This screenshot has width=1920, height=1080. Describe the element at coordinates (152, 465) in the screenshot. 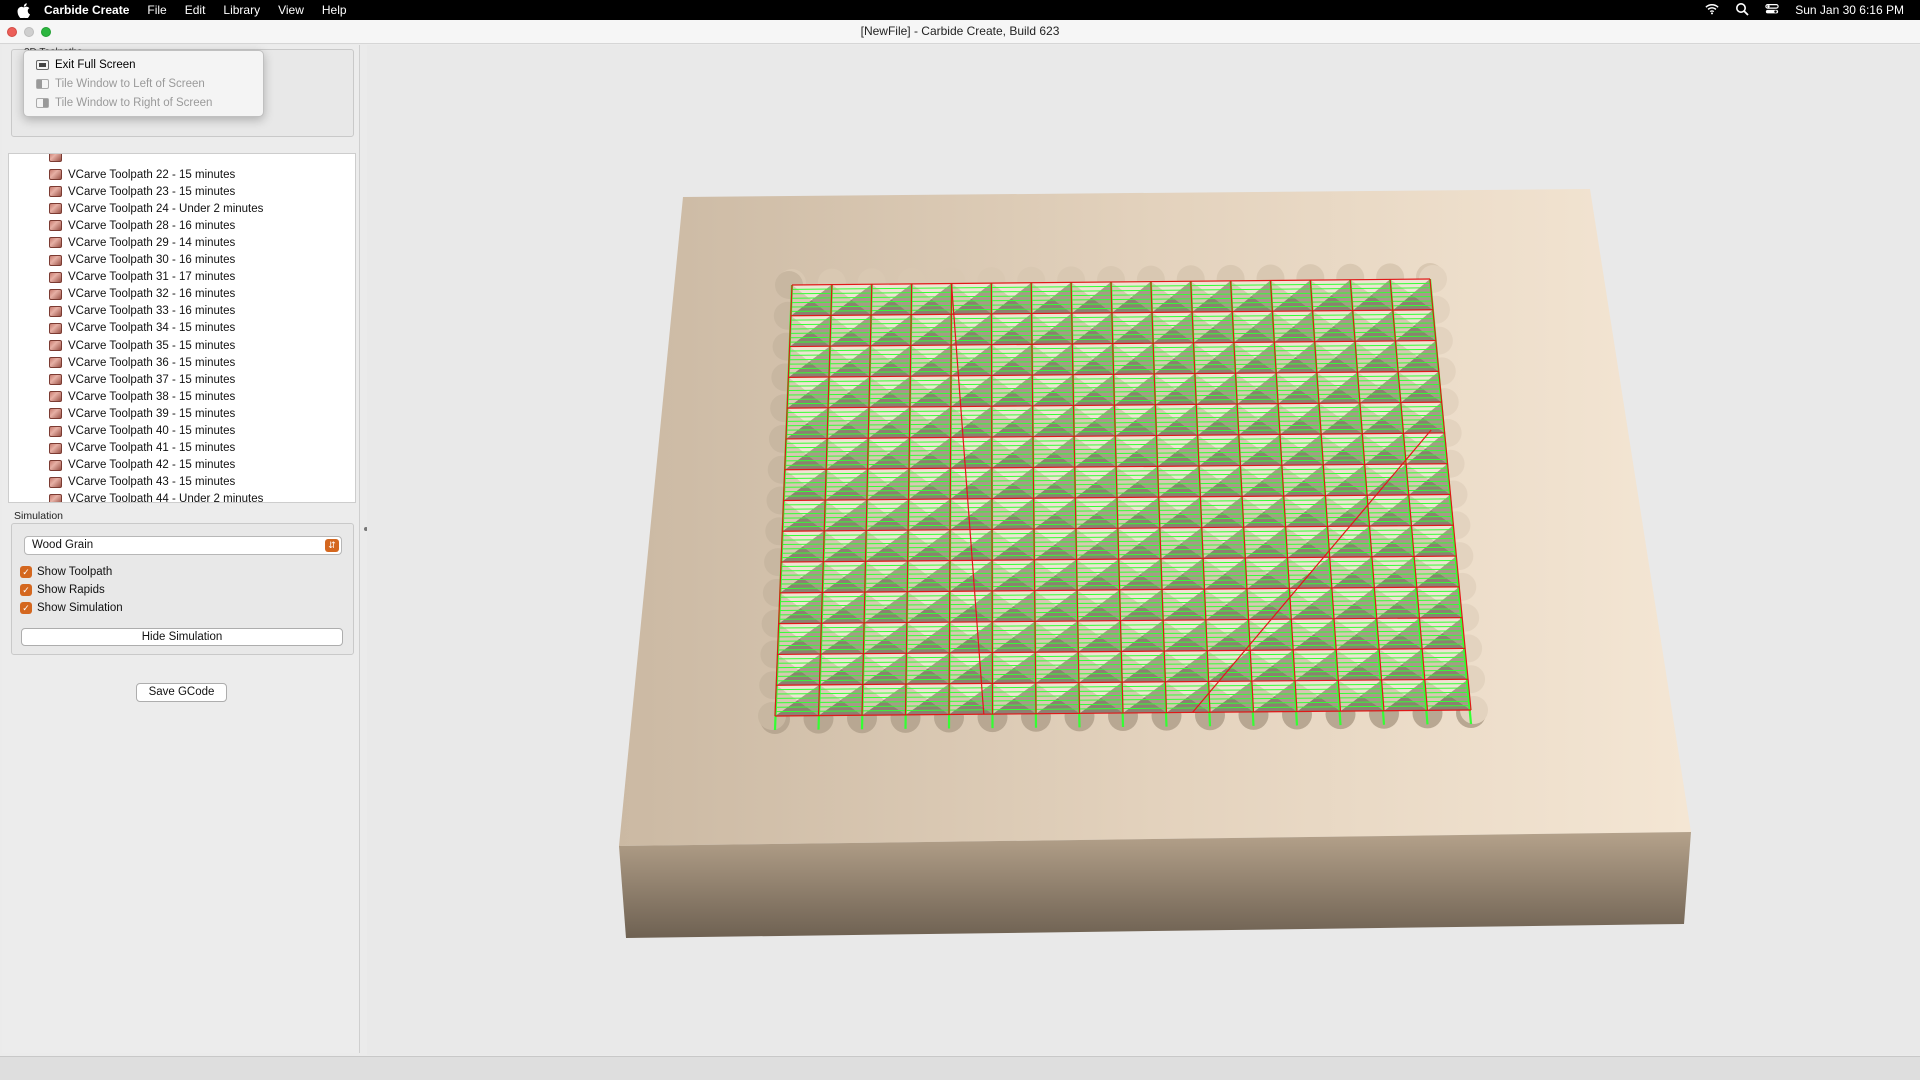

I see `toolpath-label: VCarve Toolpath 42 - 15 minutes` at that location.